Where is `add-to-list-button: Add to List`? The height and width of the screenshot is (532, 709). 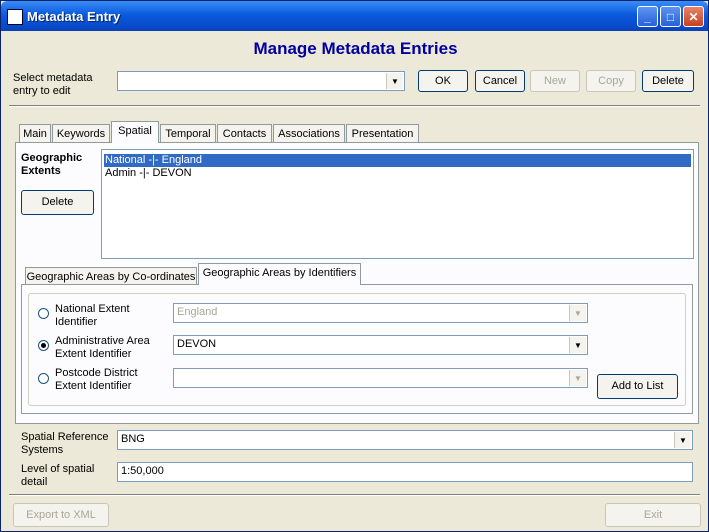 add-to-list-button: Add to List is located at coordinates (637, 386).